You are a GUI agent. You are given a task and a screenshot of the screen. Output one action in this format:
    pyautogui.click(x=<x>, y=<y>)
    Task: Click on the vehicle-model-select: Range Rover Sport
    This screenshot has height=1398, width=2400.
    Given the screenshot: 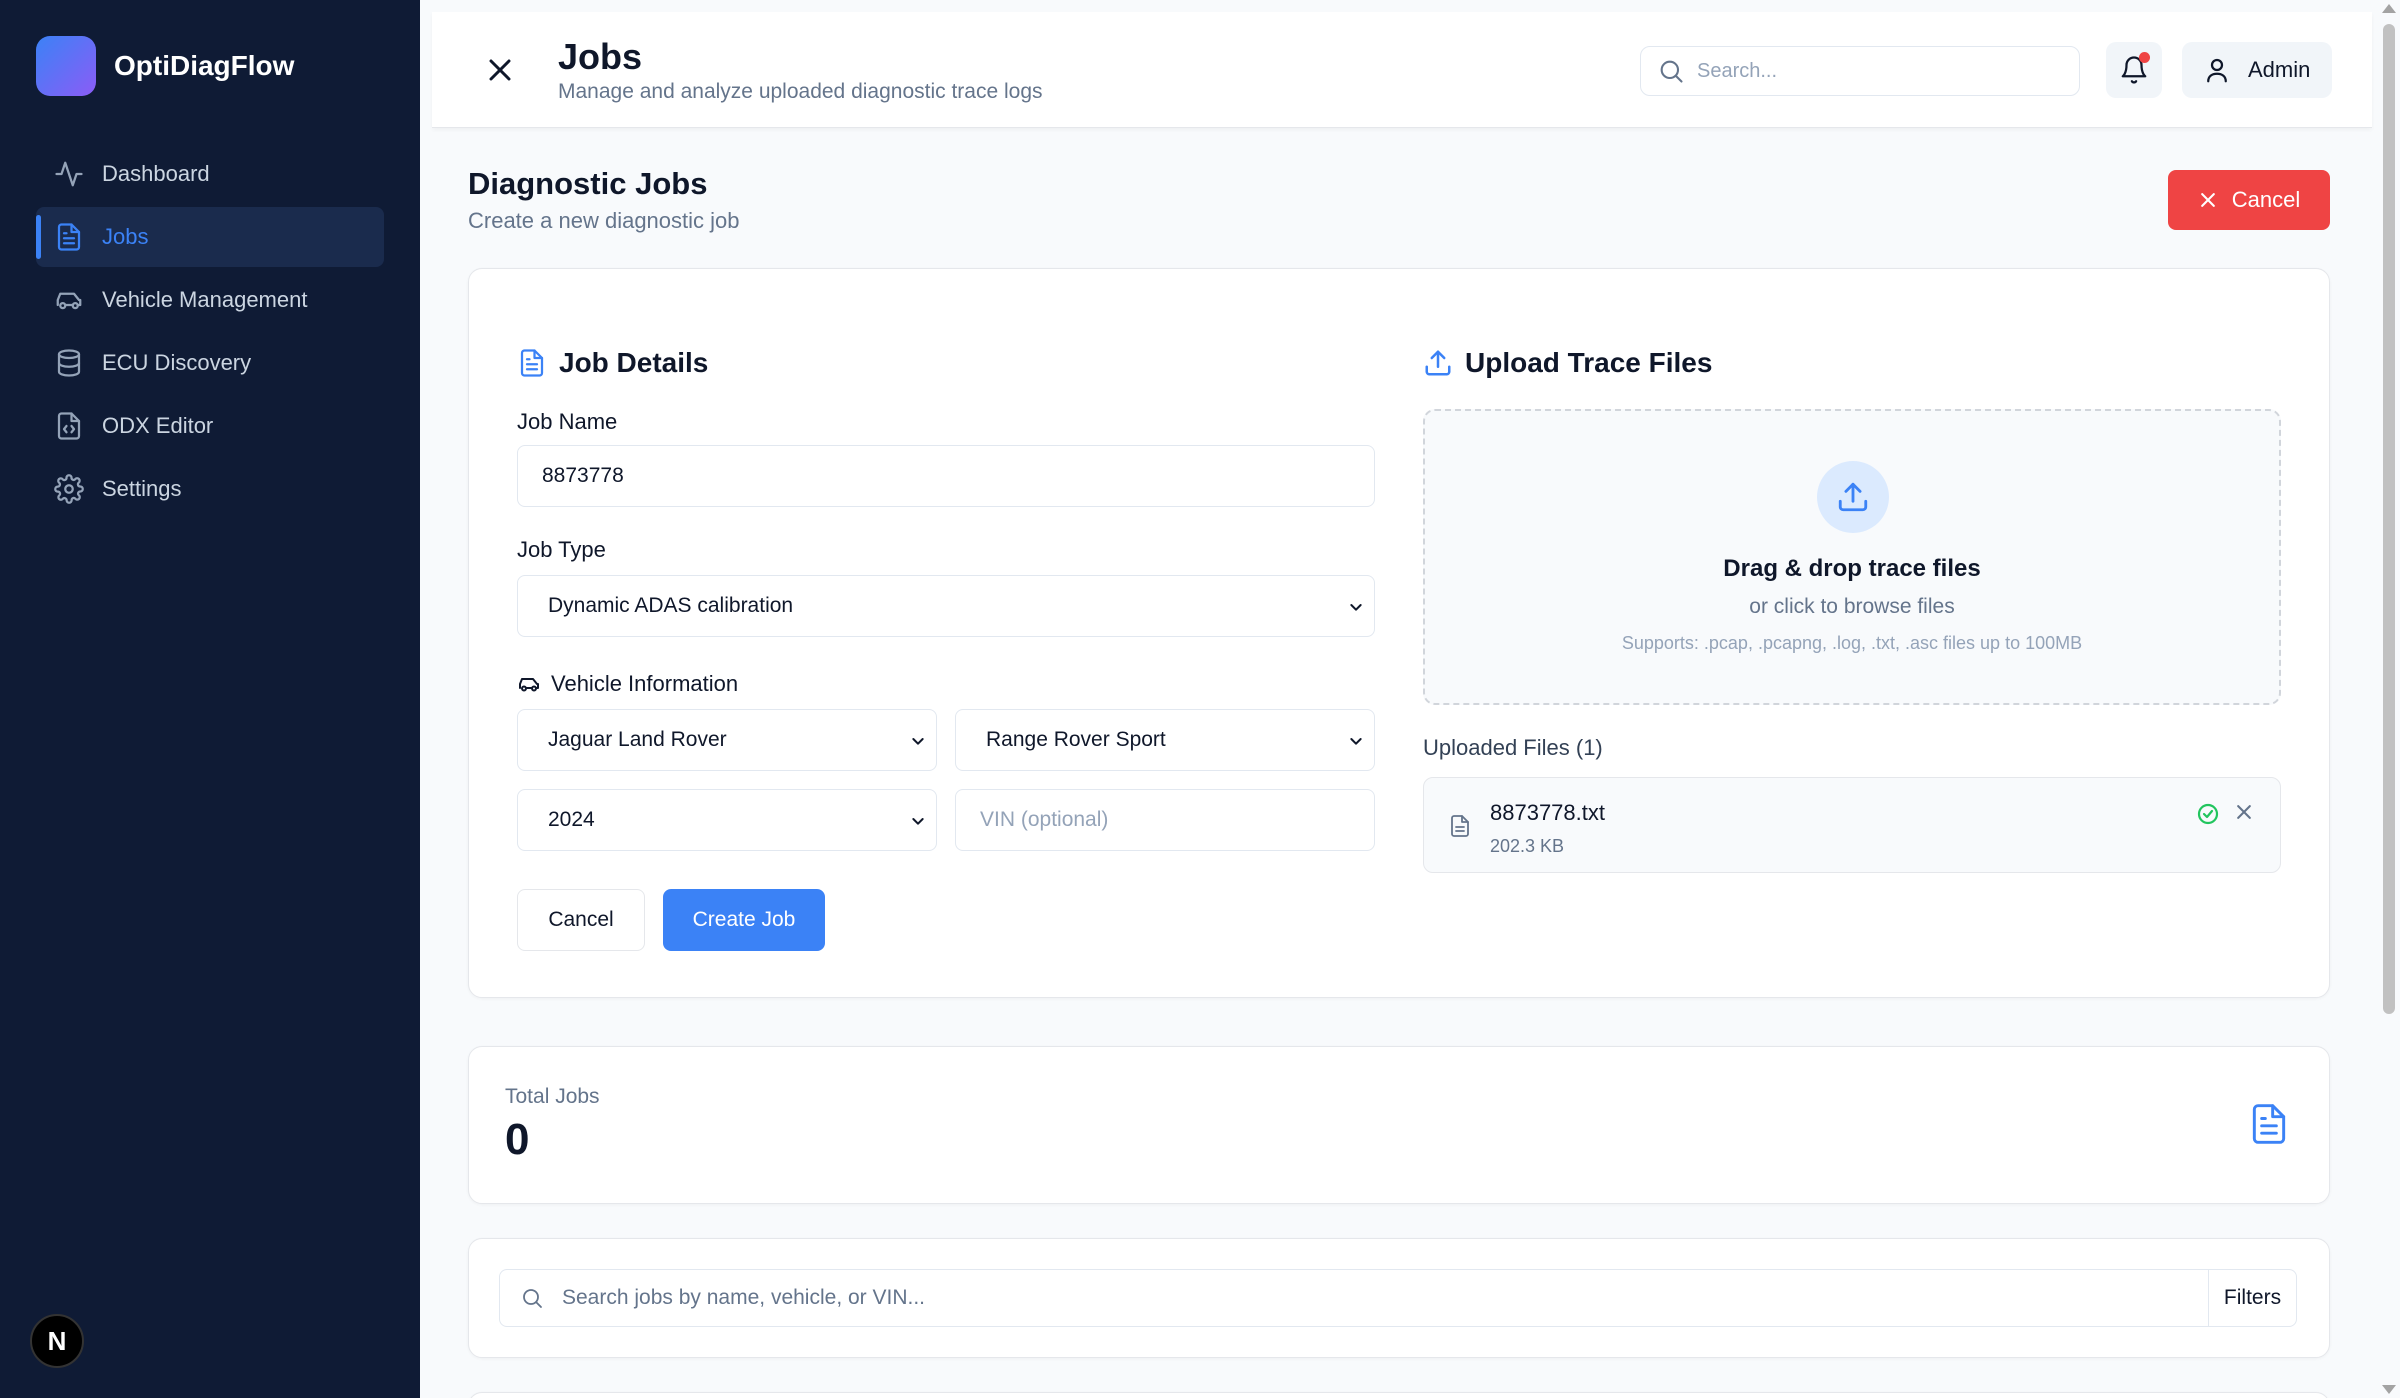 What is the action you would take?
    pyautogui.click(x=1165, y=740)
    